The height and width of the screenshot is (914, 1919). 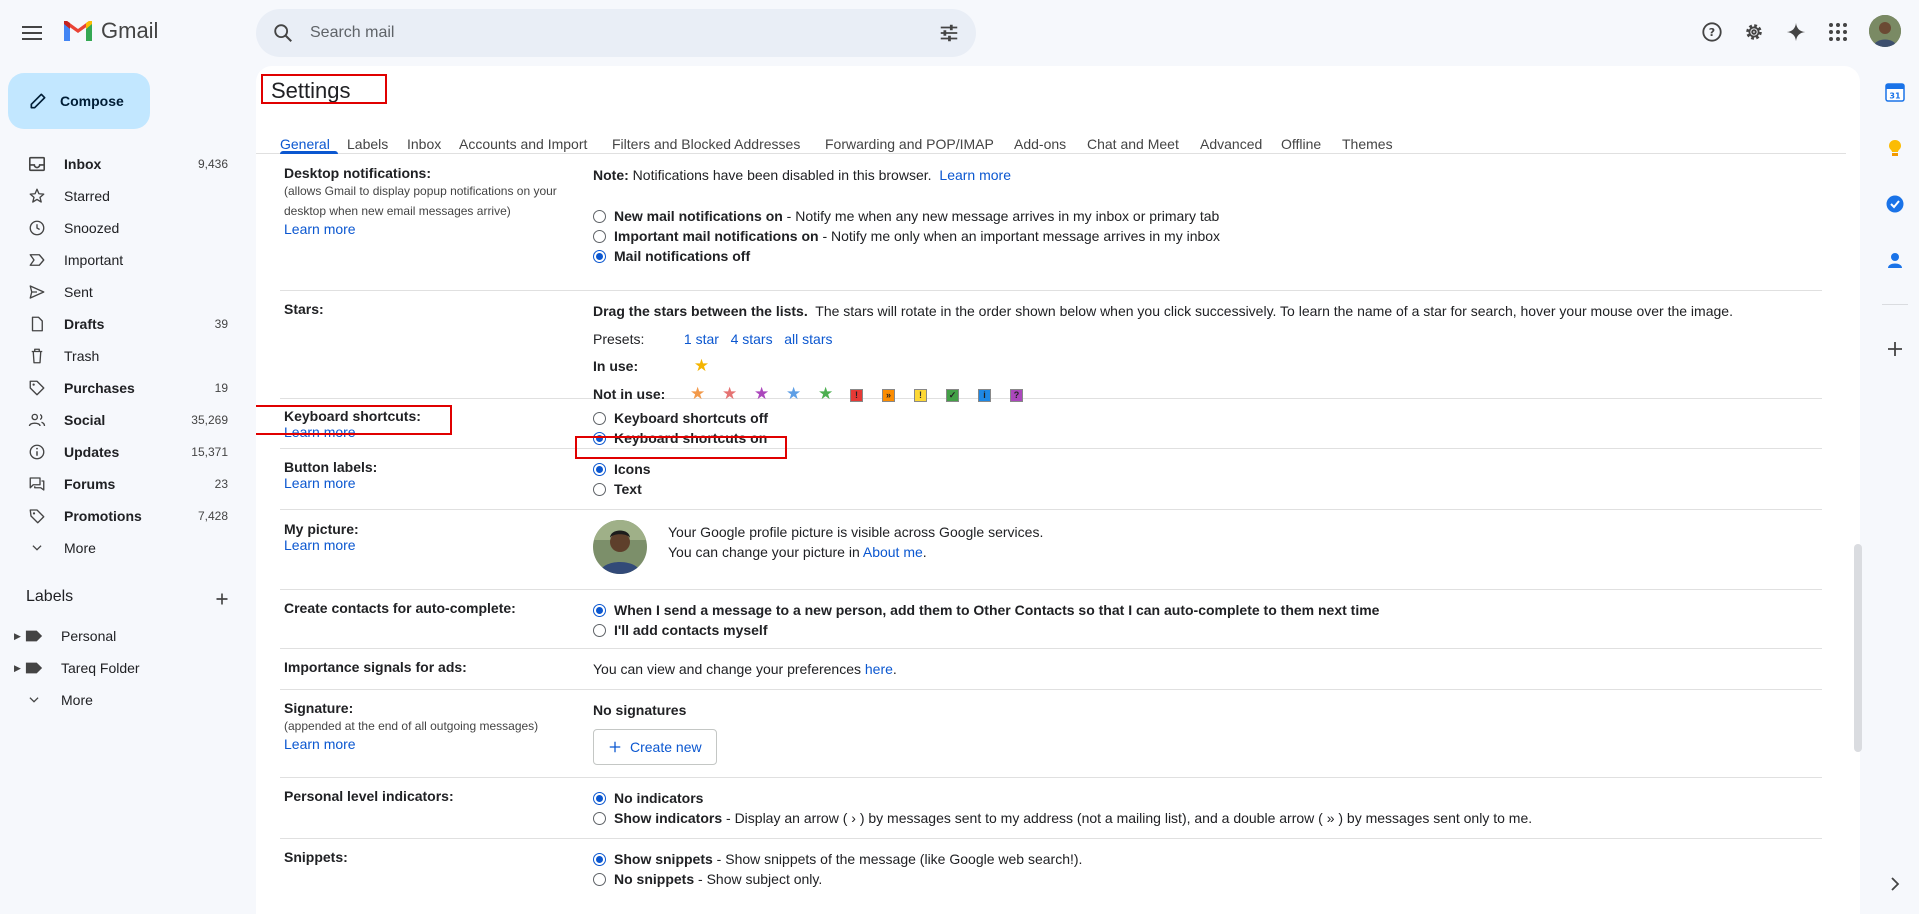 I want to click on sidebar-item-important: Important, so click(x=120, y=260).